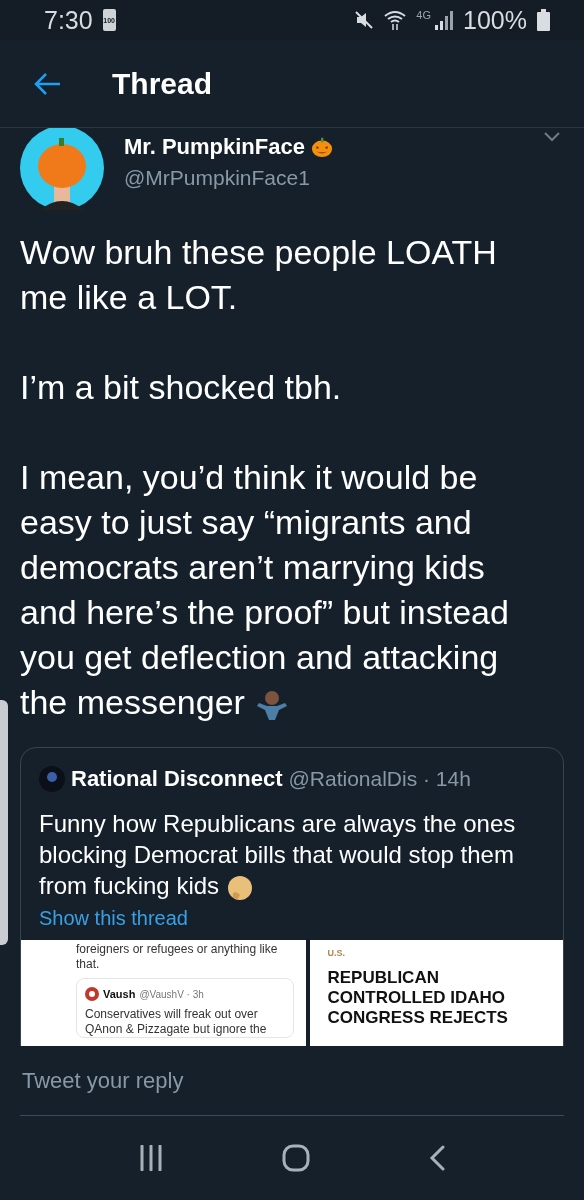  I want to click on article-screenshot: U.S. REPUBLICAN CONTROLLED IDAHO CONGRESS REJECTS, so click(436, 993).